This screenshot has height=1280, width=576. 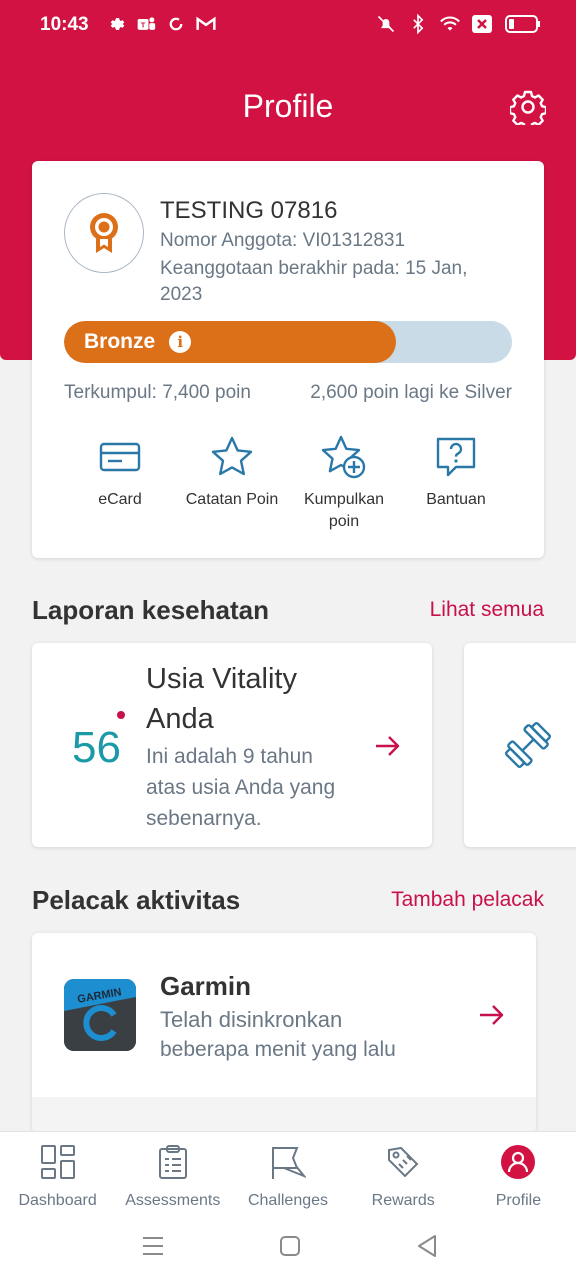 What do you see at coordinates (232, 499) in the screenshot?
I see `action-label: Catatan Poin` at bounding box center [232, 499].